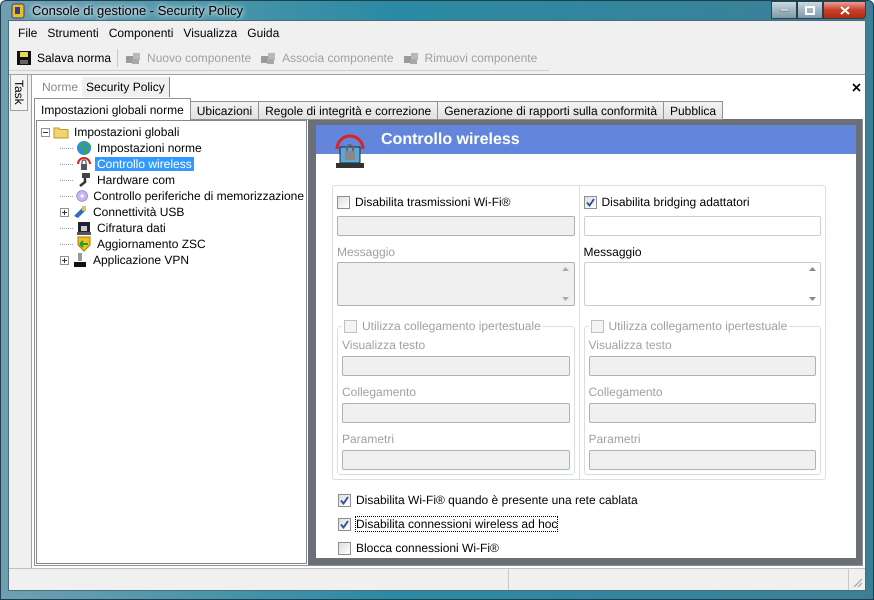  I want to click on section-tab: Ubicazioni, so click(225, 110).